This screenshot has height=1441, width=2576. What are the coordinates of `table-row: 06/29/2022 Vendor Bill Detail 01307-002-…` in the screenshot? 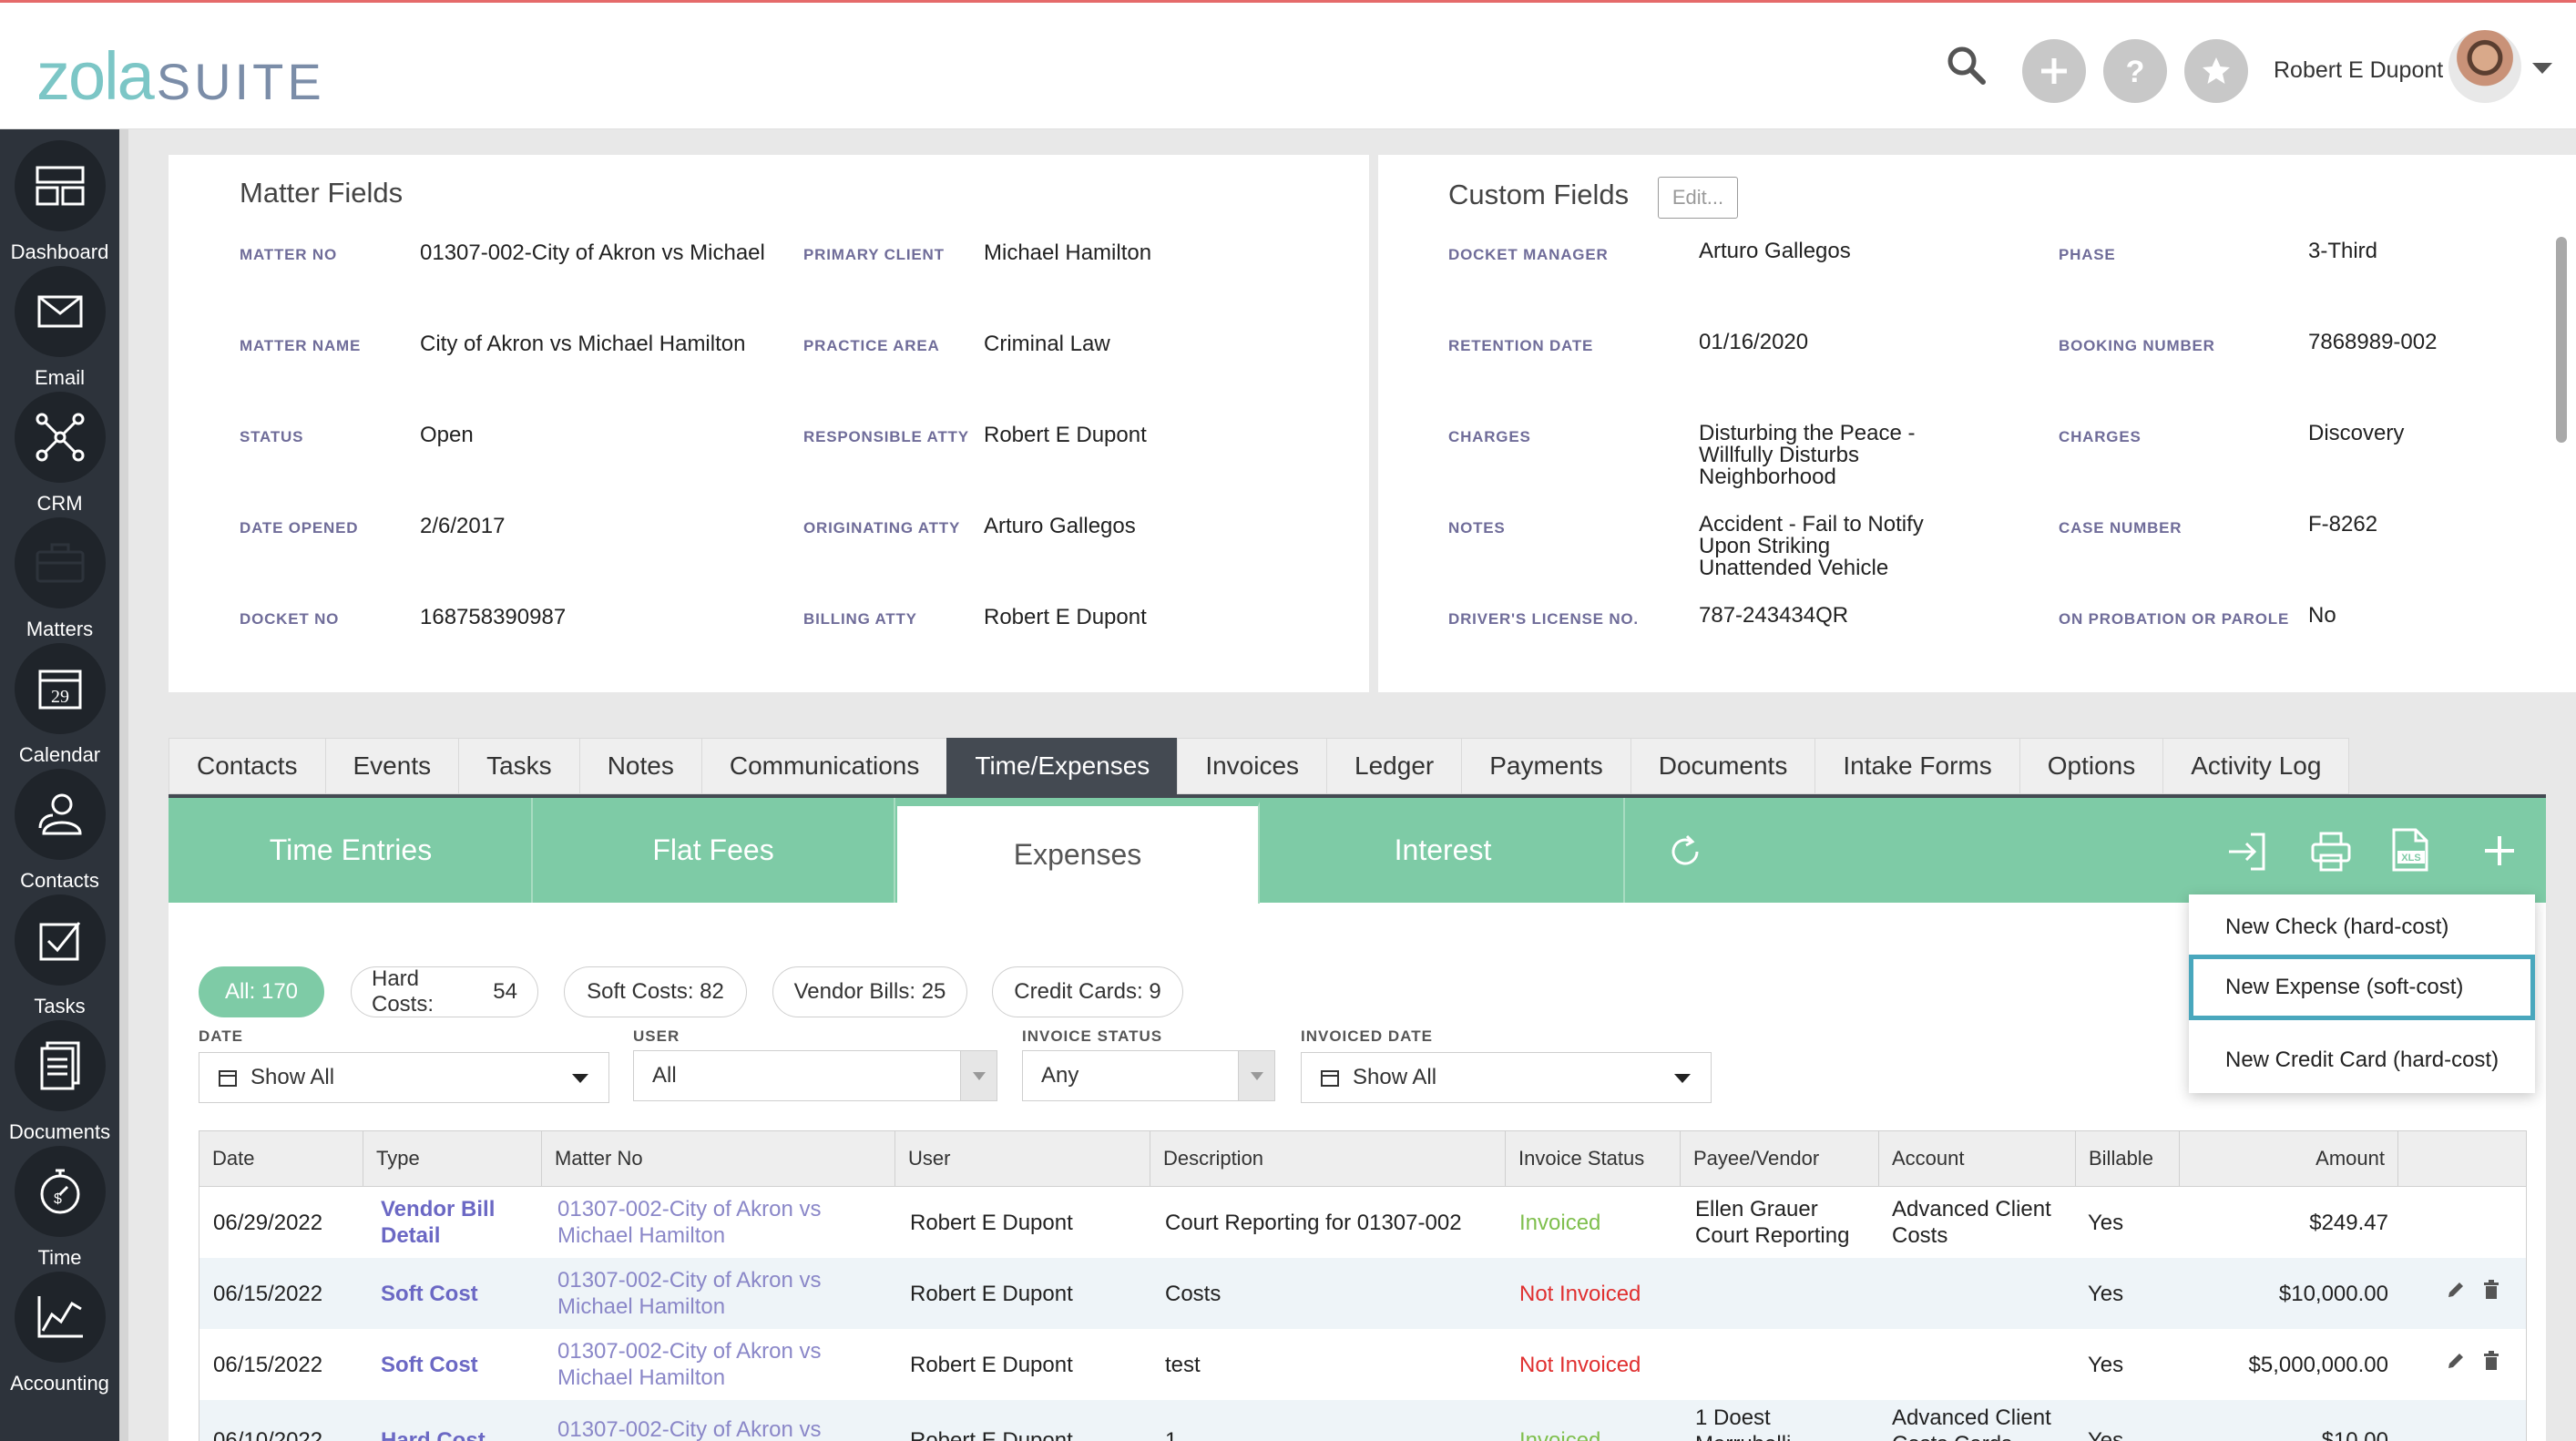 It's located at (1363, 1222).